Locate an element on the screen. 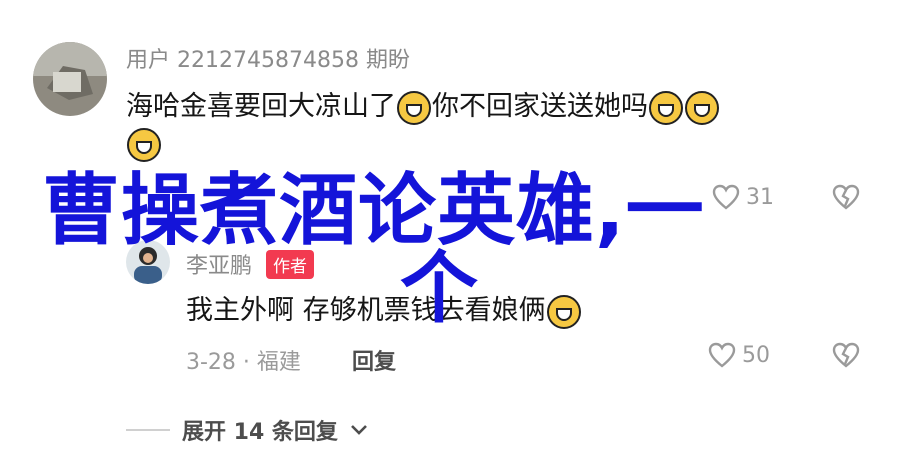  chevron-down-icon is located at coordinates (359, 430).